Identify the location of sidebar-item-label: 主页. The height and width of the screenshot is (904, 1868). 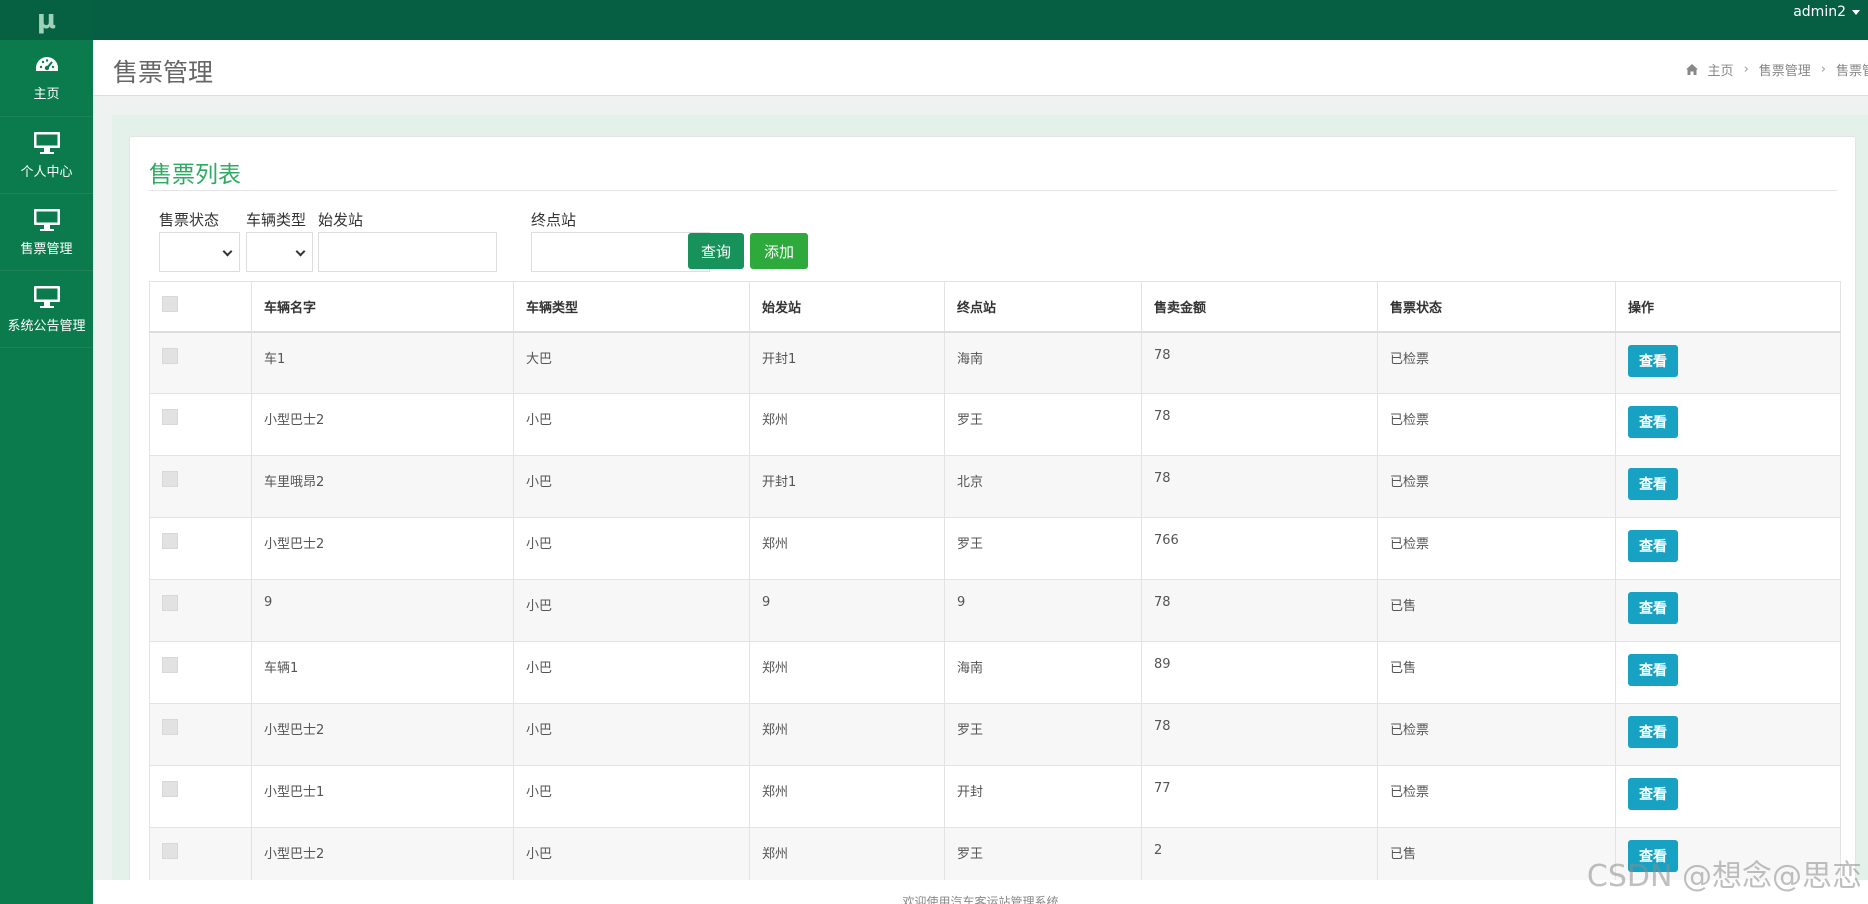
(46, 94).